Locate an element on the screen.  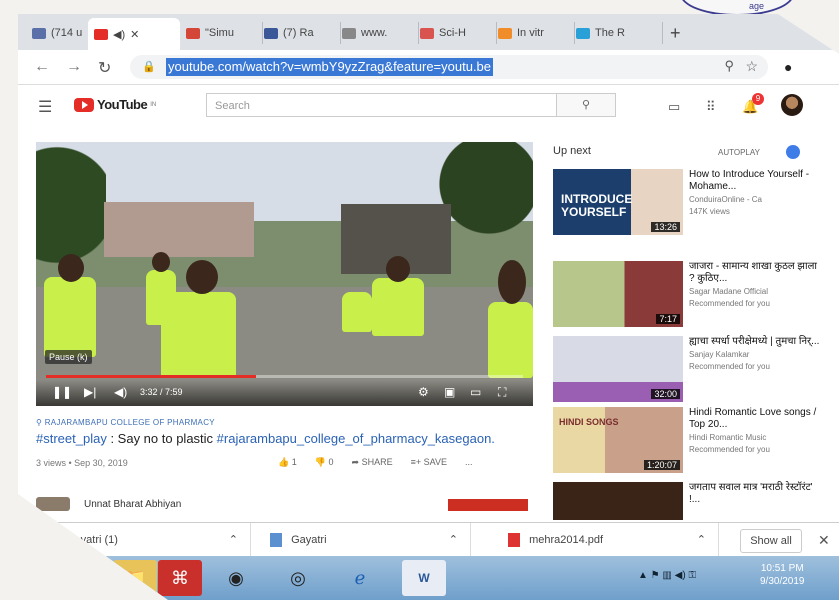
share-label: SHARE is located at coordinates (377, 462).